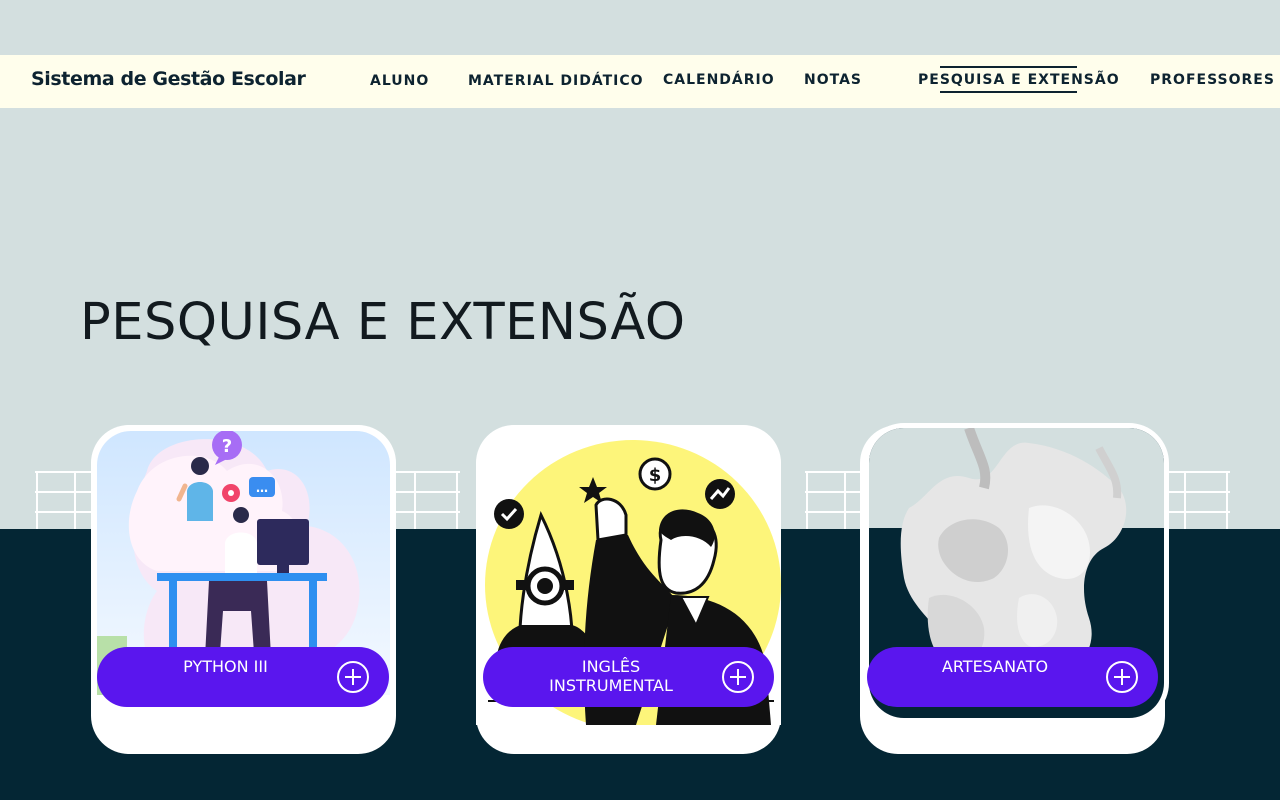 This screenshot has height=800, width=1280. Describe the element at coordinates (1008, 67) in the screenshot. I see `active-indicator-top` at that location.